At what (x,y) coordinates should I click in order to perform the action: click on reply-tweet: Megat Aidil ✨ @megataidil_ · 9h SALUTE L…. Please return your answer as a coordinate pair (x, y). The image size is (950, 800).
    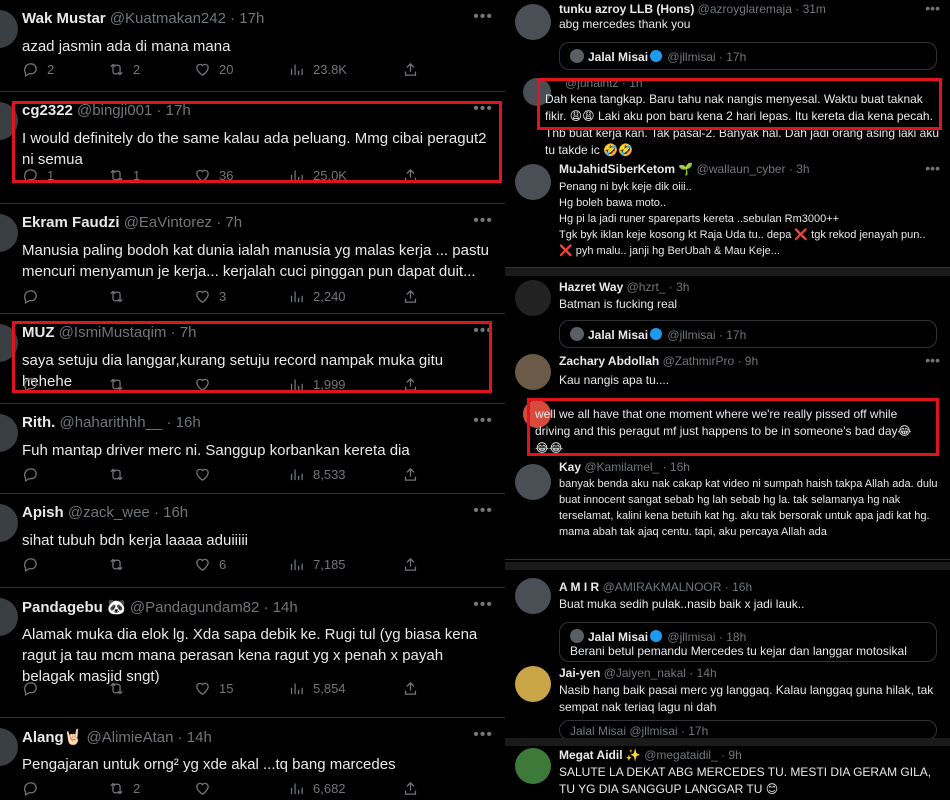
    Looking at the image, I should click on (727, 773).